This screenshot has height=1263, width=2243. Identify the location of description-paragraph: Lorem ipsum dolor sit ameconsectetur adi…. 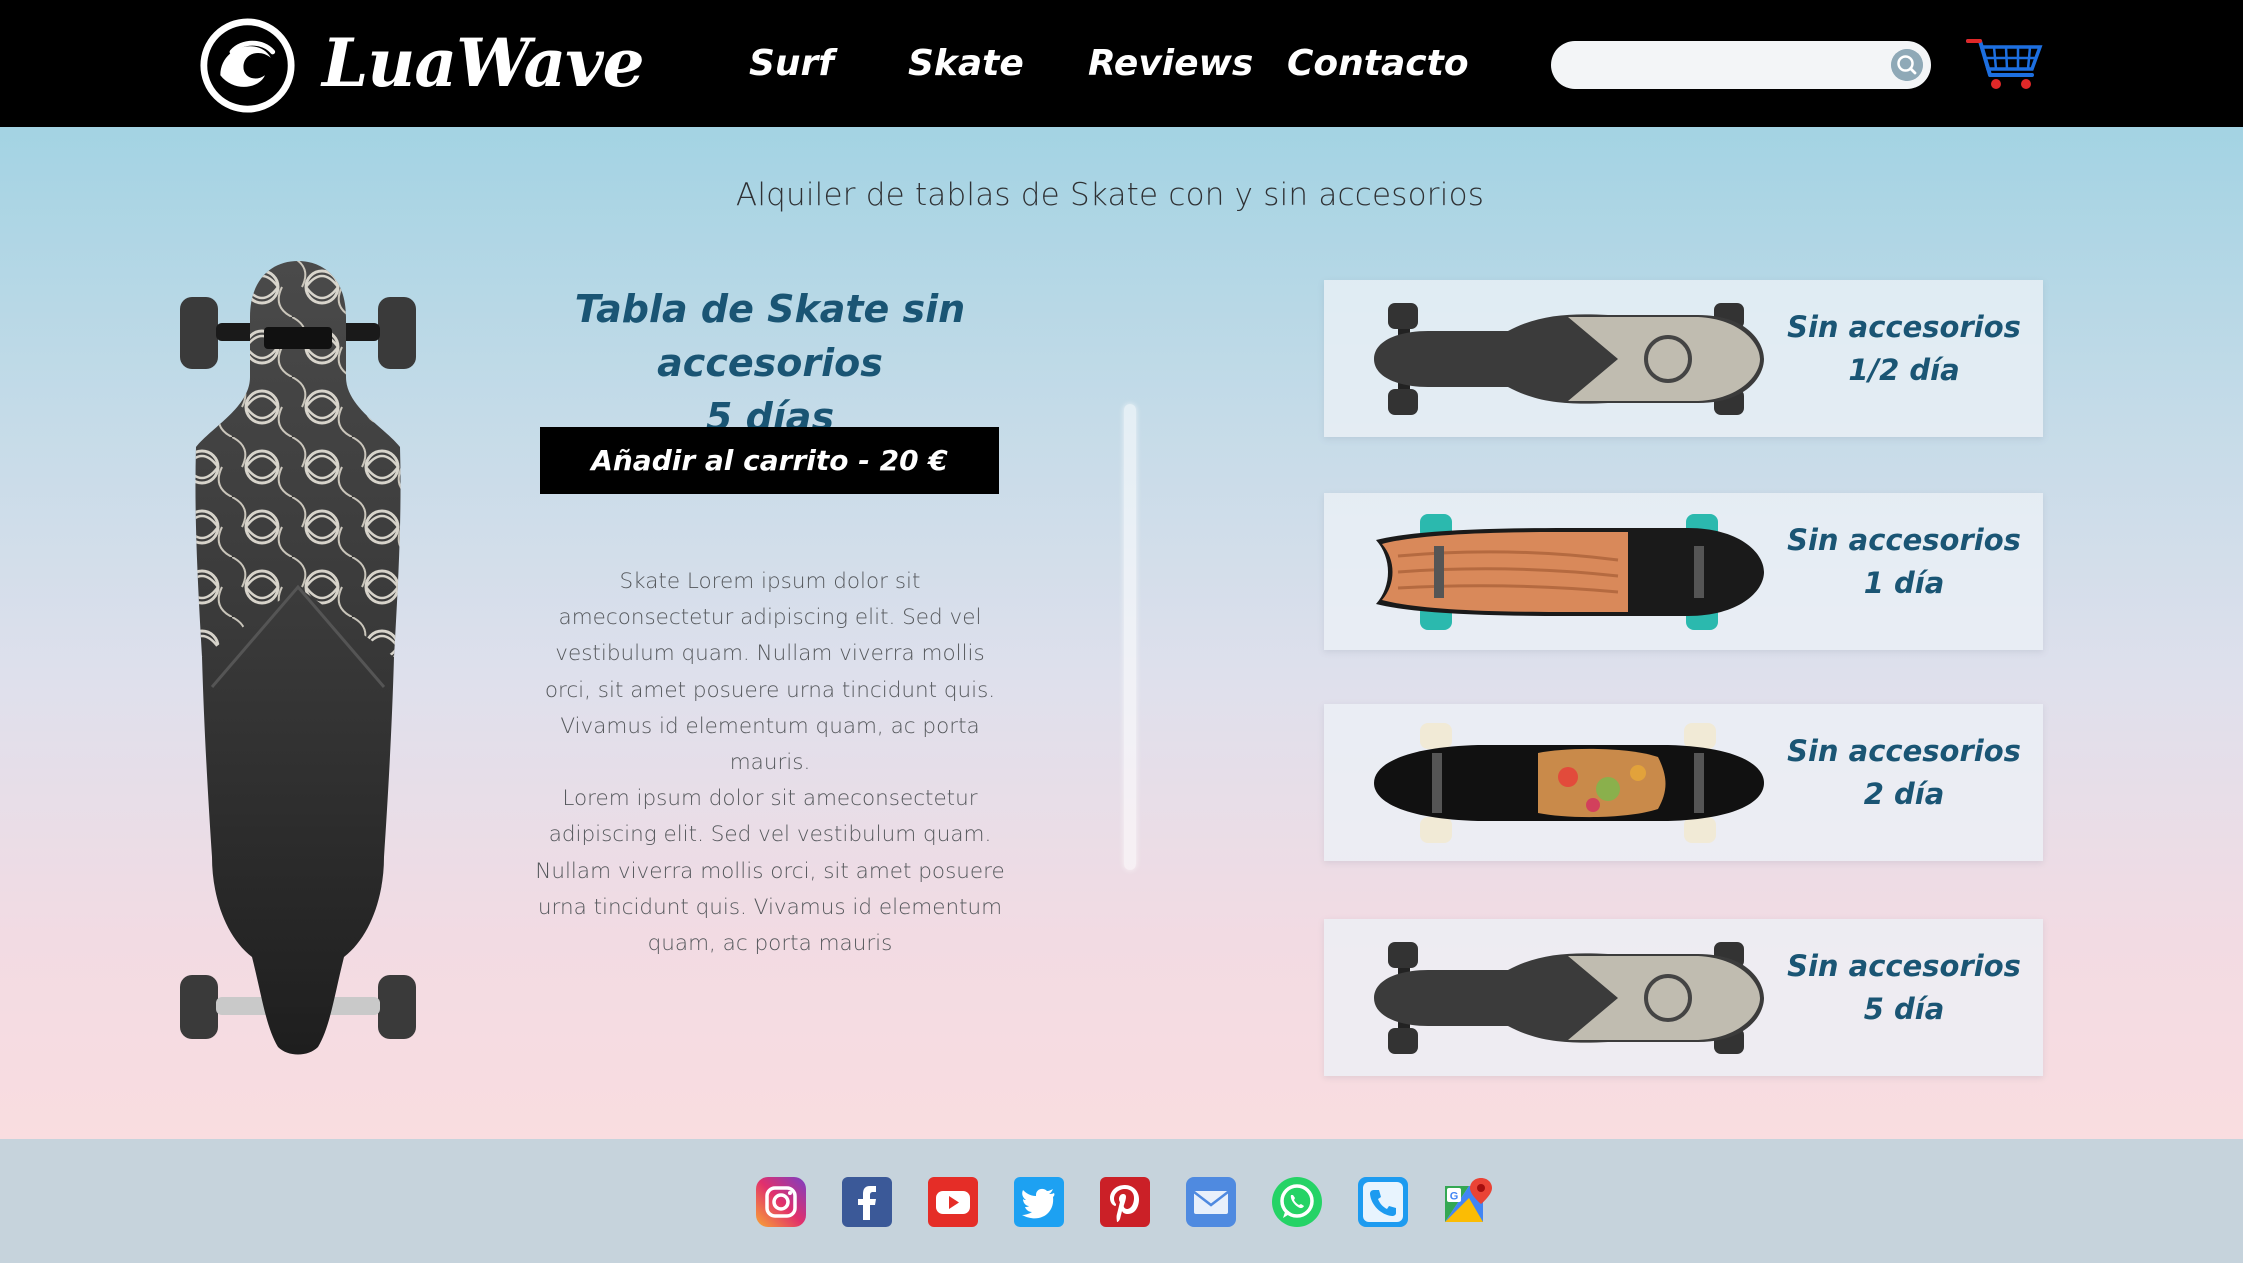
(770, 871).